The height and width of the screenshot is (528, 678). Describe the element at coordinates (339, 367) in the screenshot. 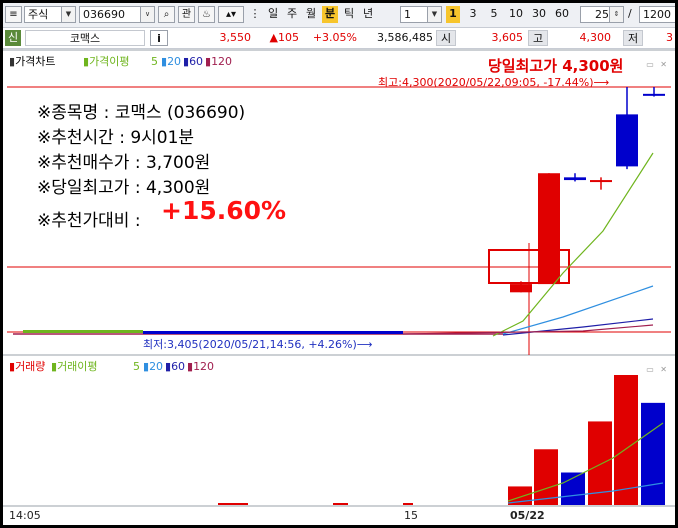

I see `volume-panel-legend: ▮거래량 ▮거래이평 5 ▮20 ▮60 ▮120 ▭ ✕` at that location.